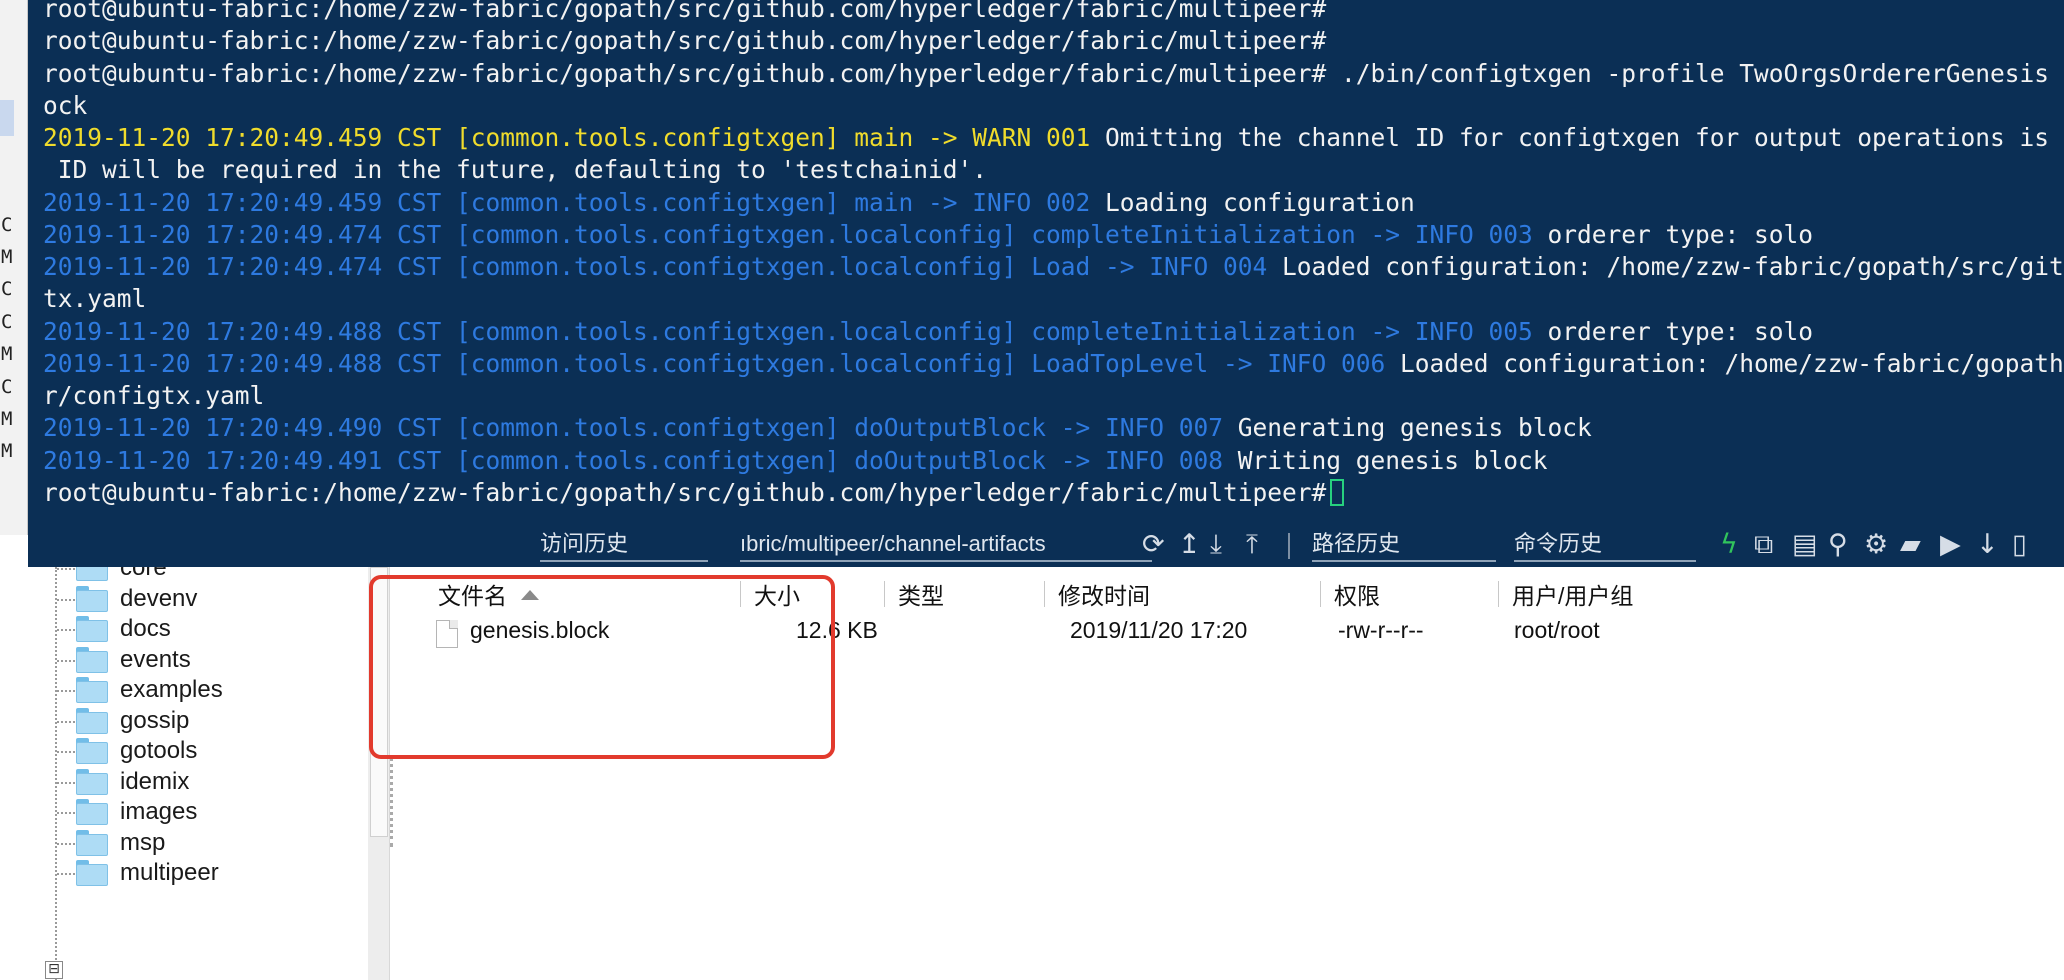 The width and height of the screenshot is (2064, 980). I want to click on download-icon: ⤓, so click(1216, 545).